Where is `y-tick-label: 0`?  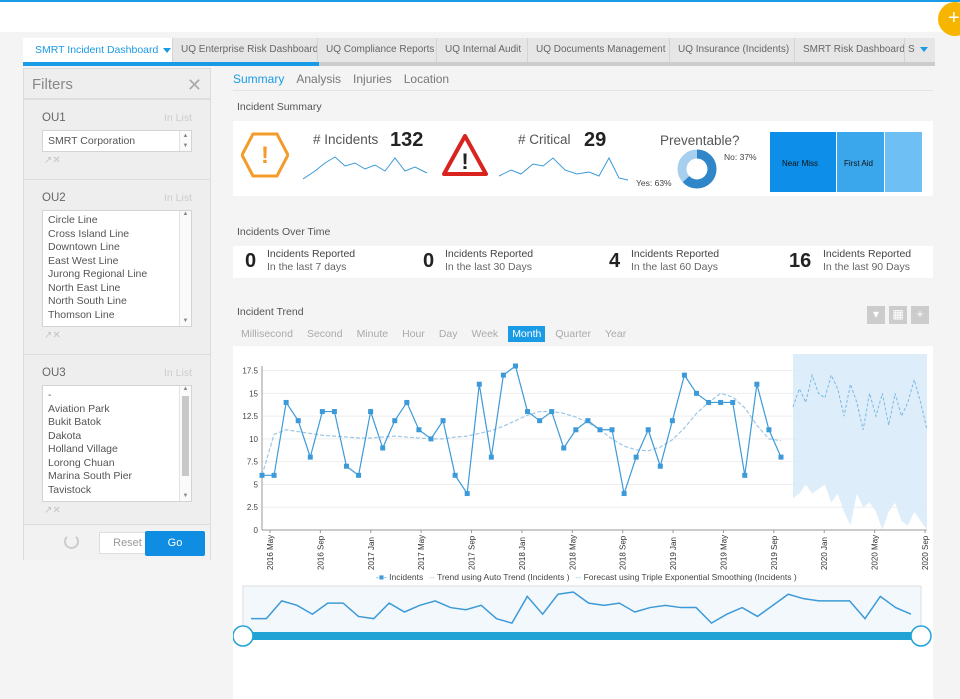
y-tick-label: 0 is located at coordinates (256, 530).